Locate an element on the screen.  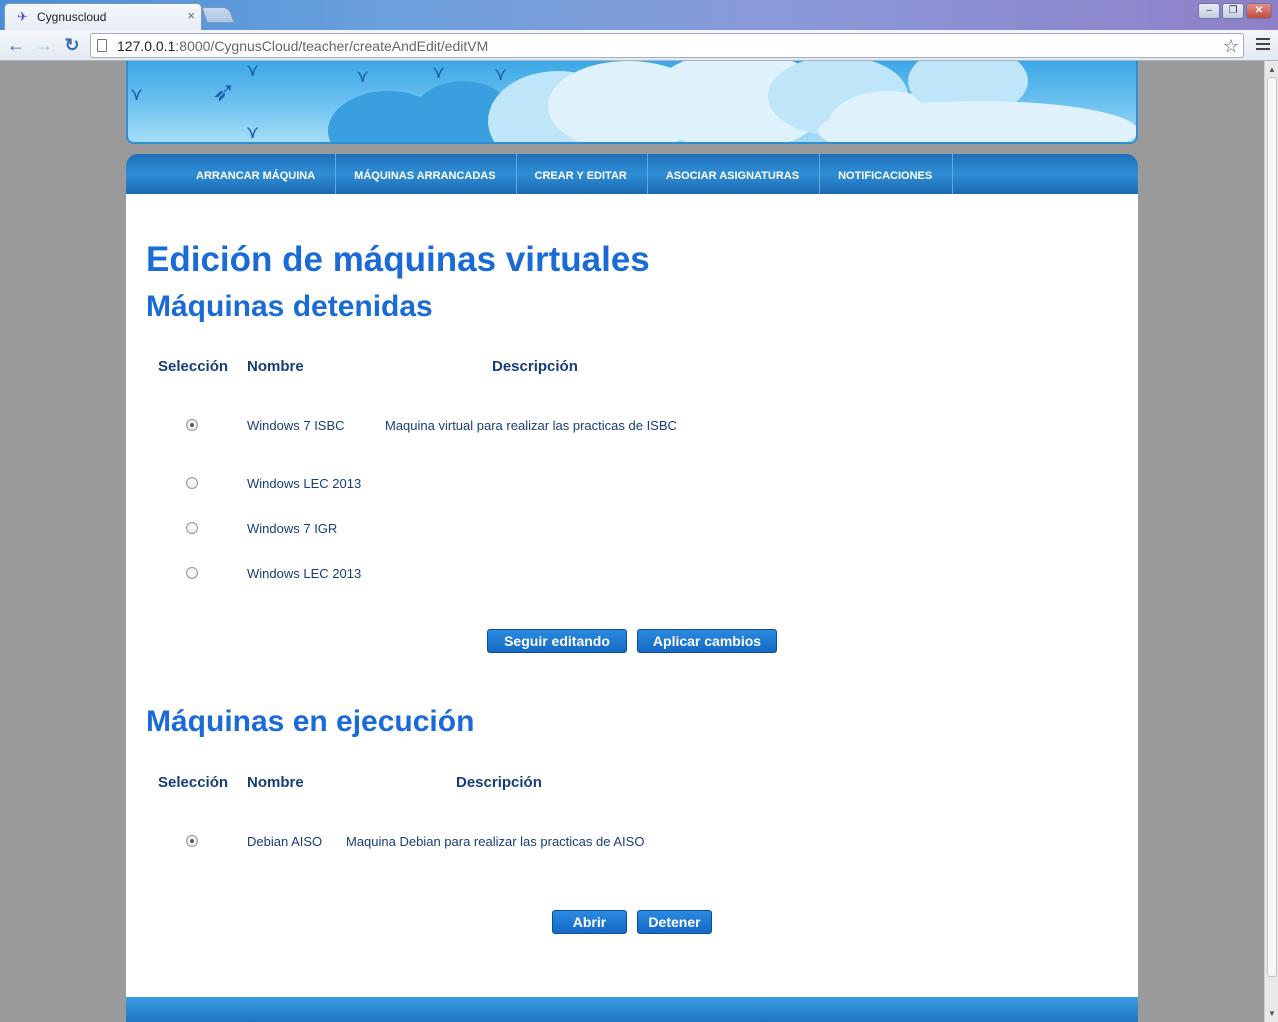
header-banner: ➶ ⋎ ⋎ ⋎ ⋎ ⋎ ⋎ is located at coordinates (632, 102).